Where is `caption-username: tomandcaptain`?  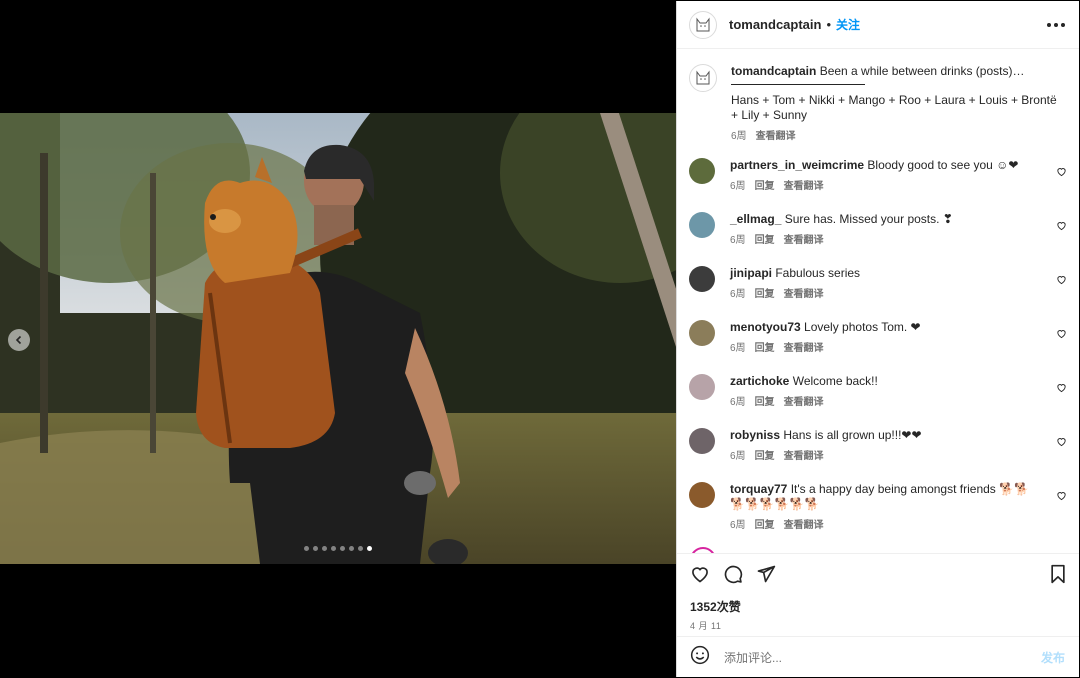
caption-username: tomandcaptain is located at coordinates (773, 71).